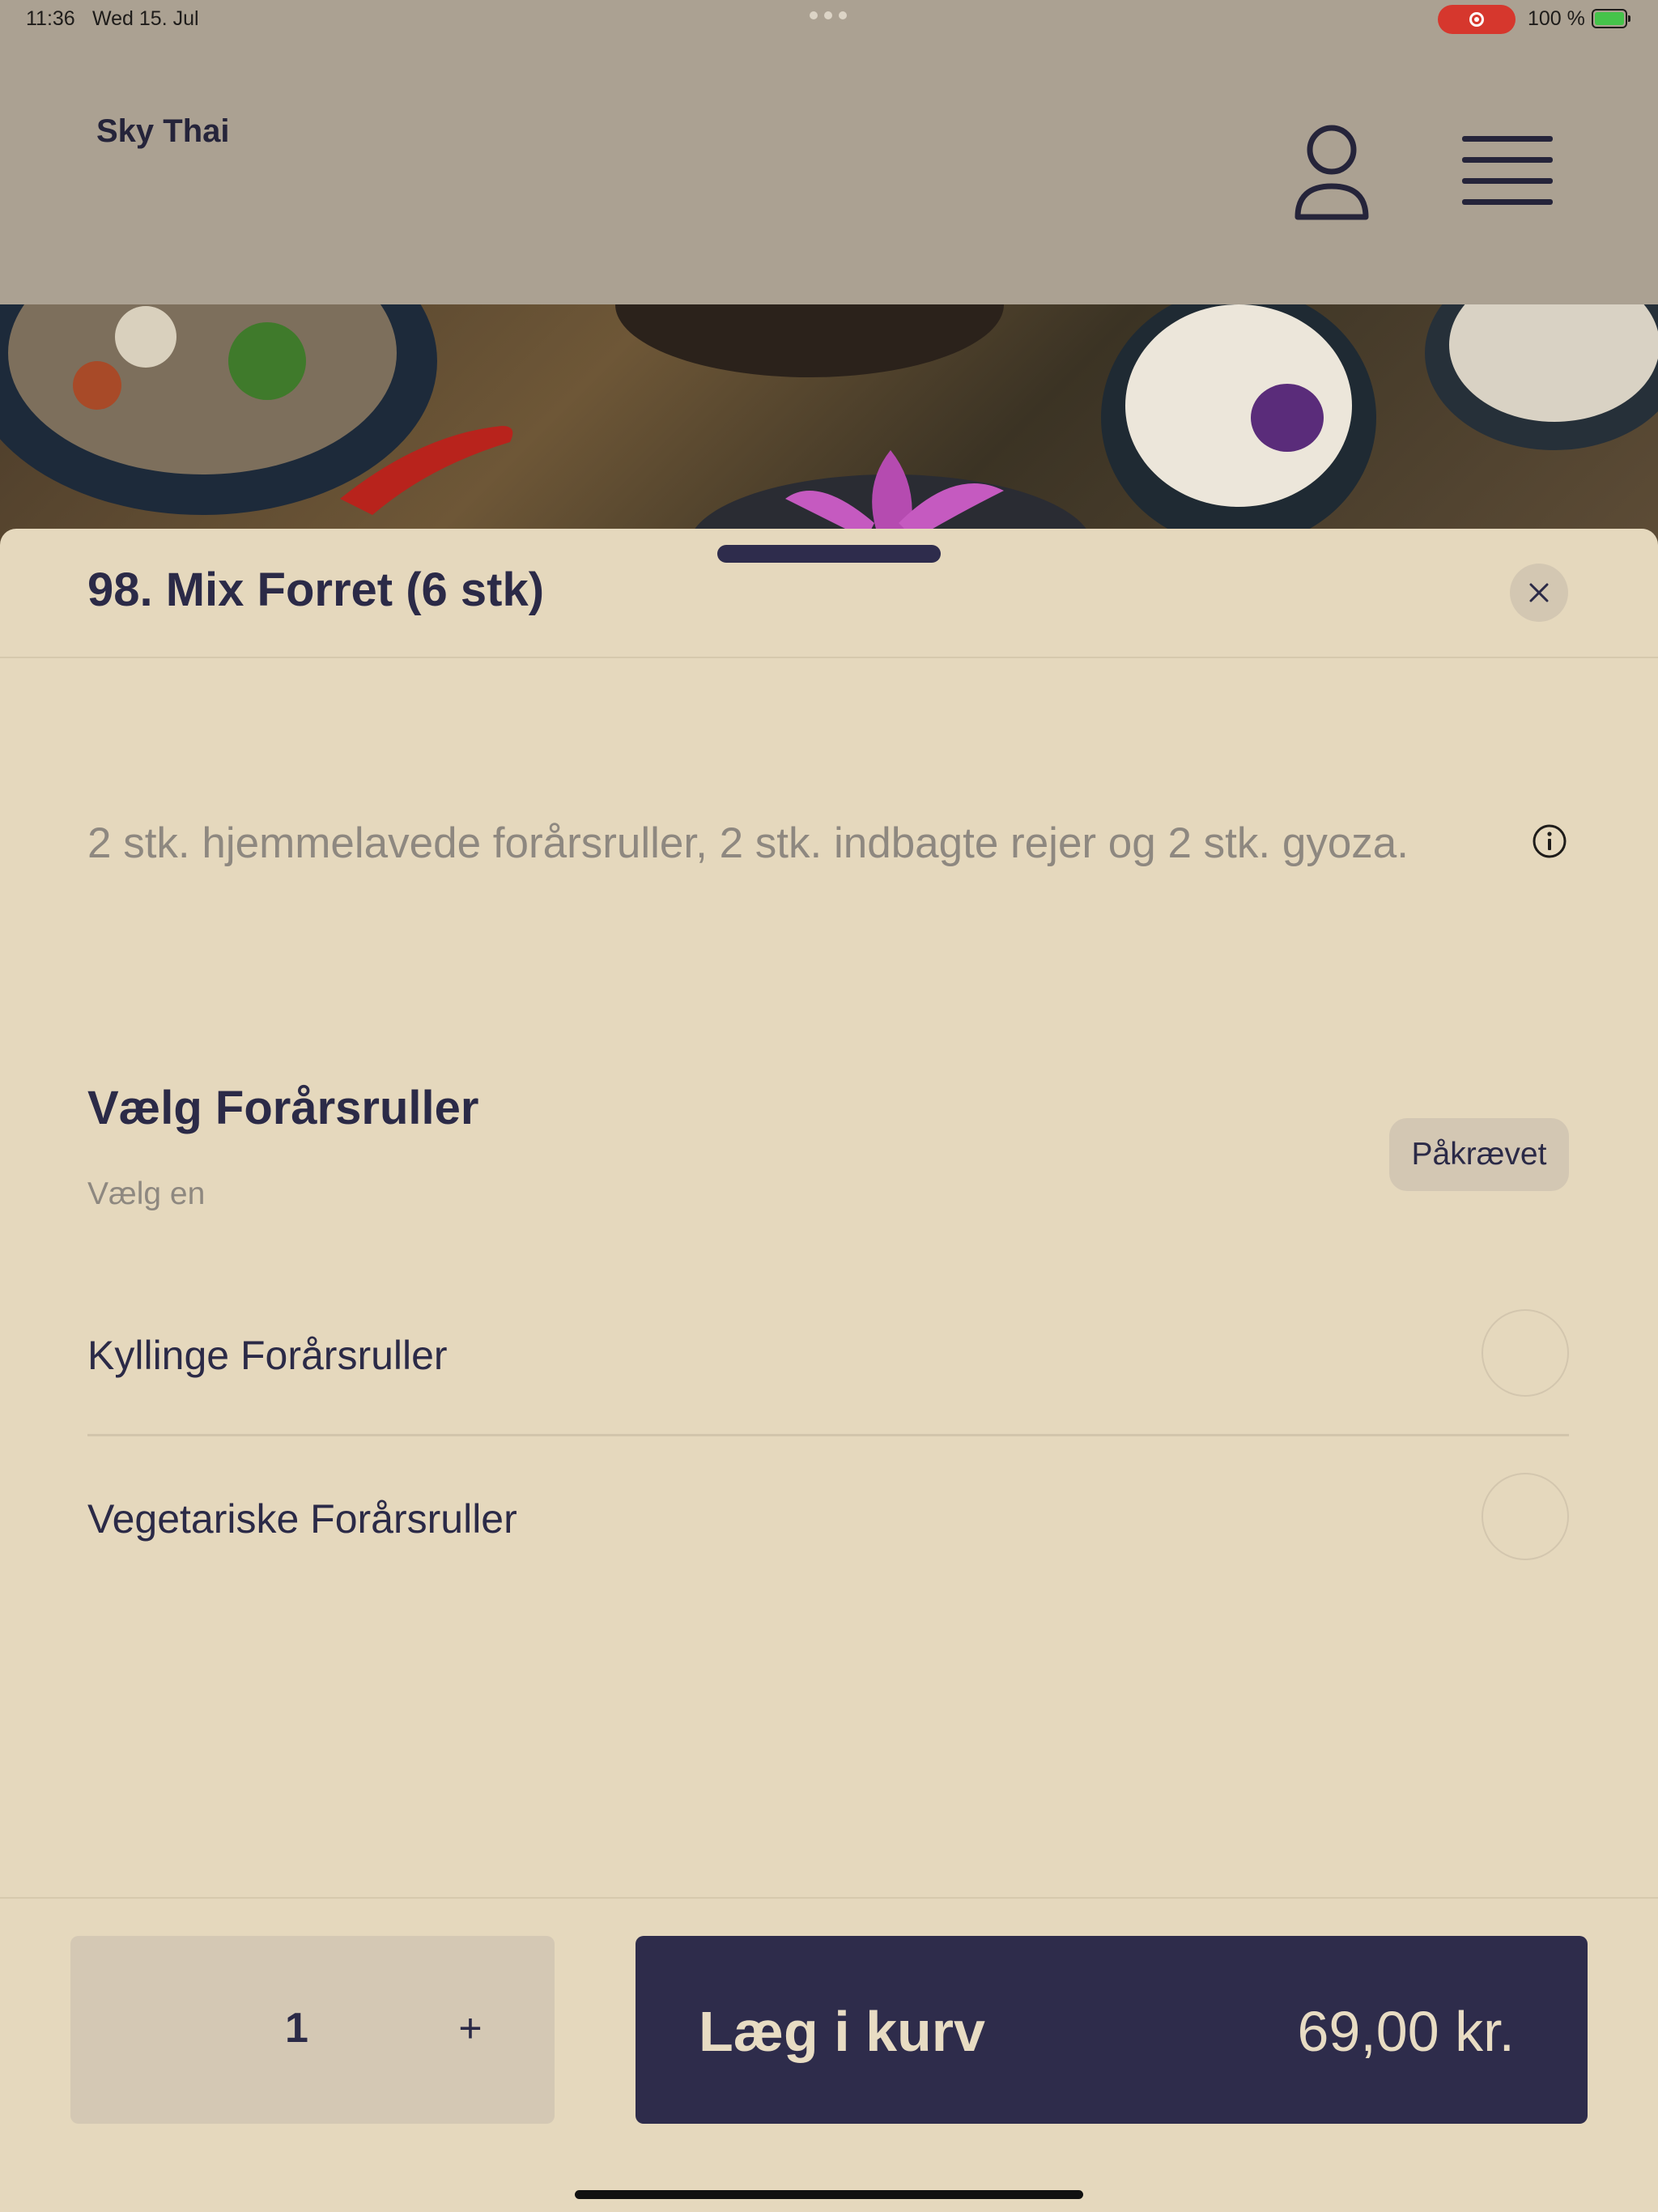 The height and width of the screenshot is (2212, 1658). Describe the element at coordinates (1549, 841) in the screenshot. I see `info-icon` at that location.